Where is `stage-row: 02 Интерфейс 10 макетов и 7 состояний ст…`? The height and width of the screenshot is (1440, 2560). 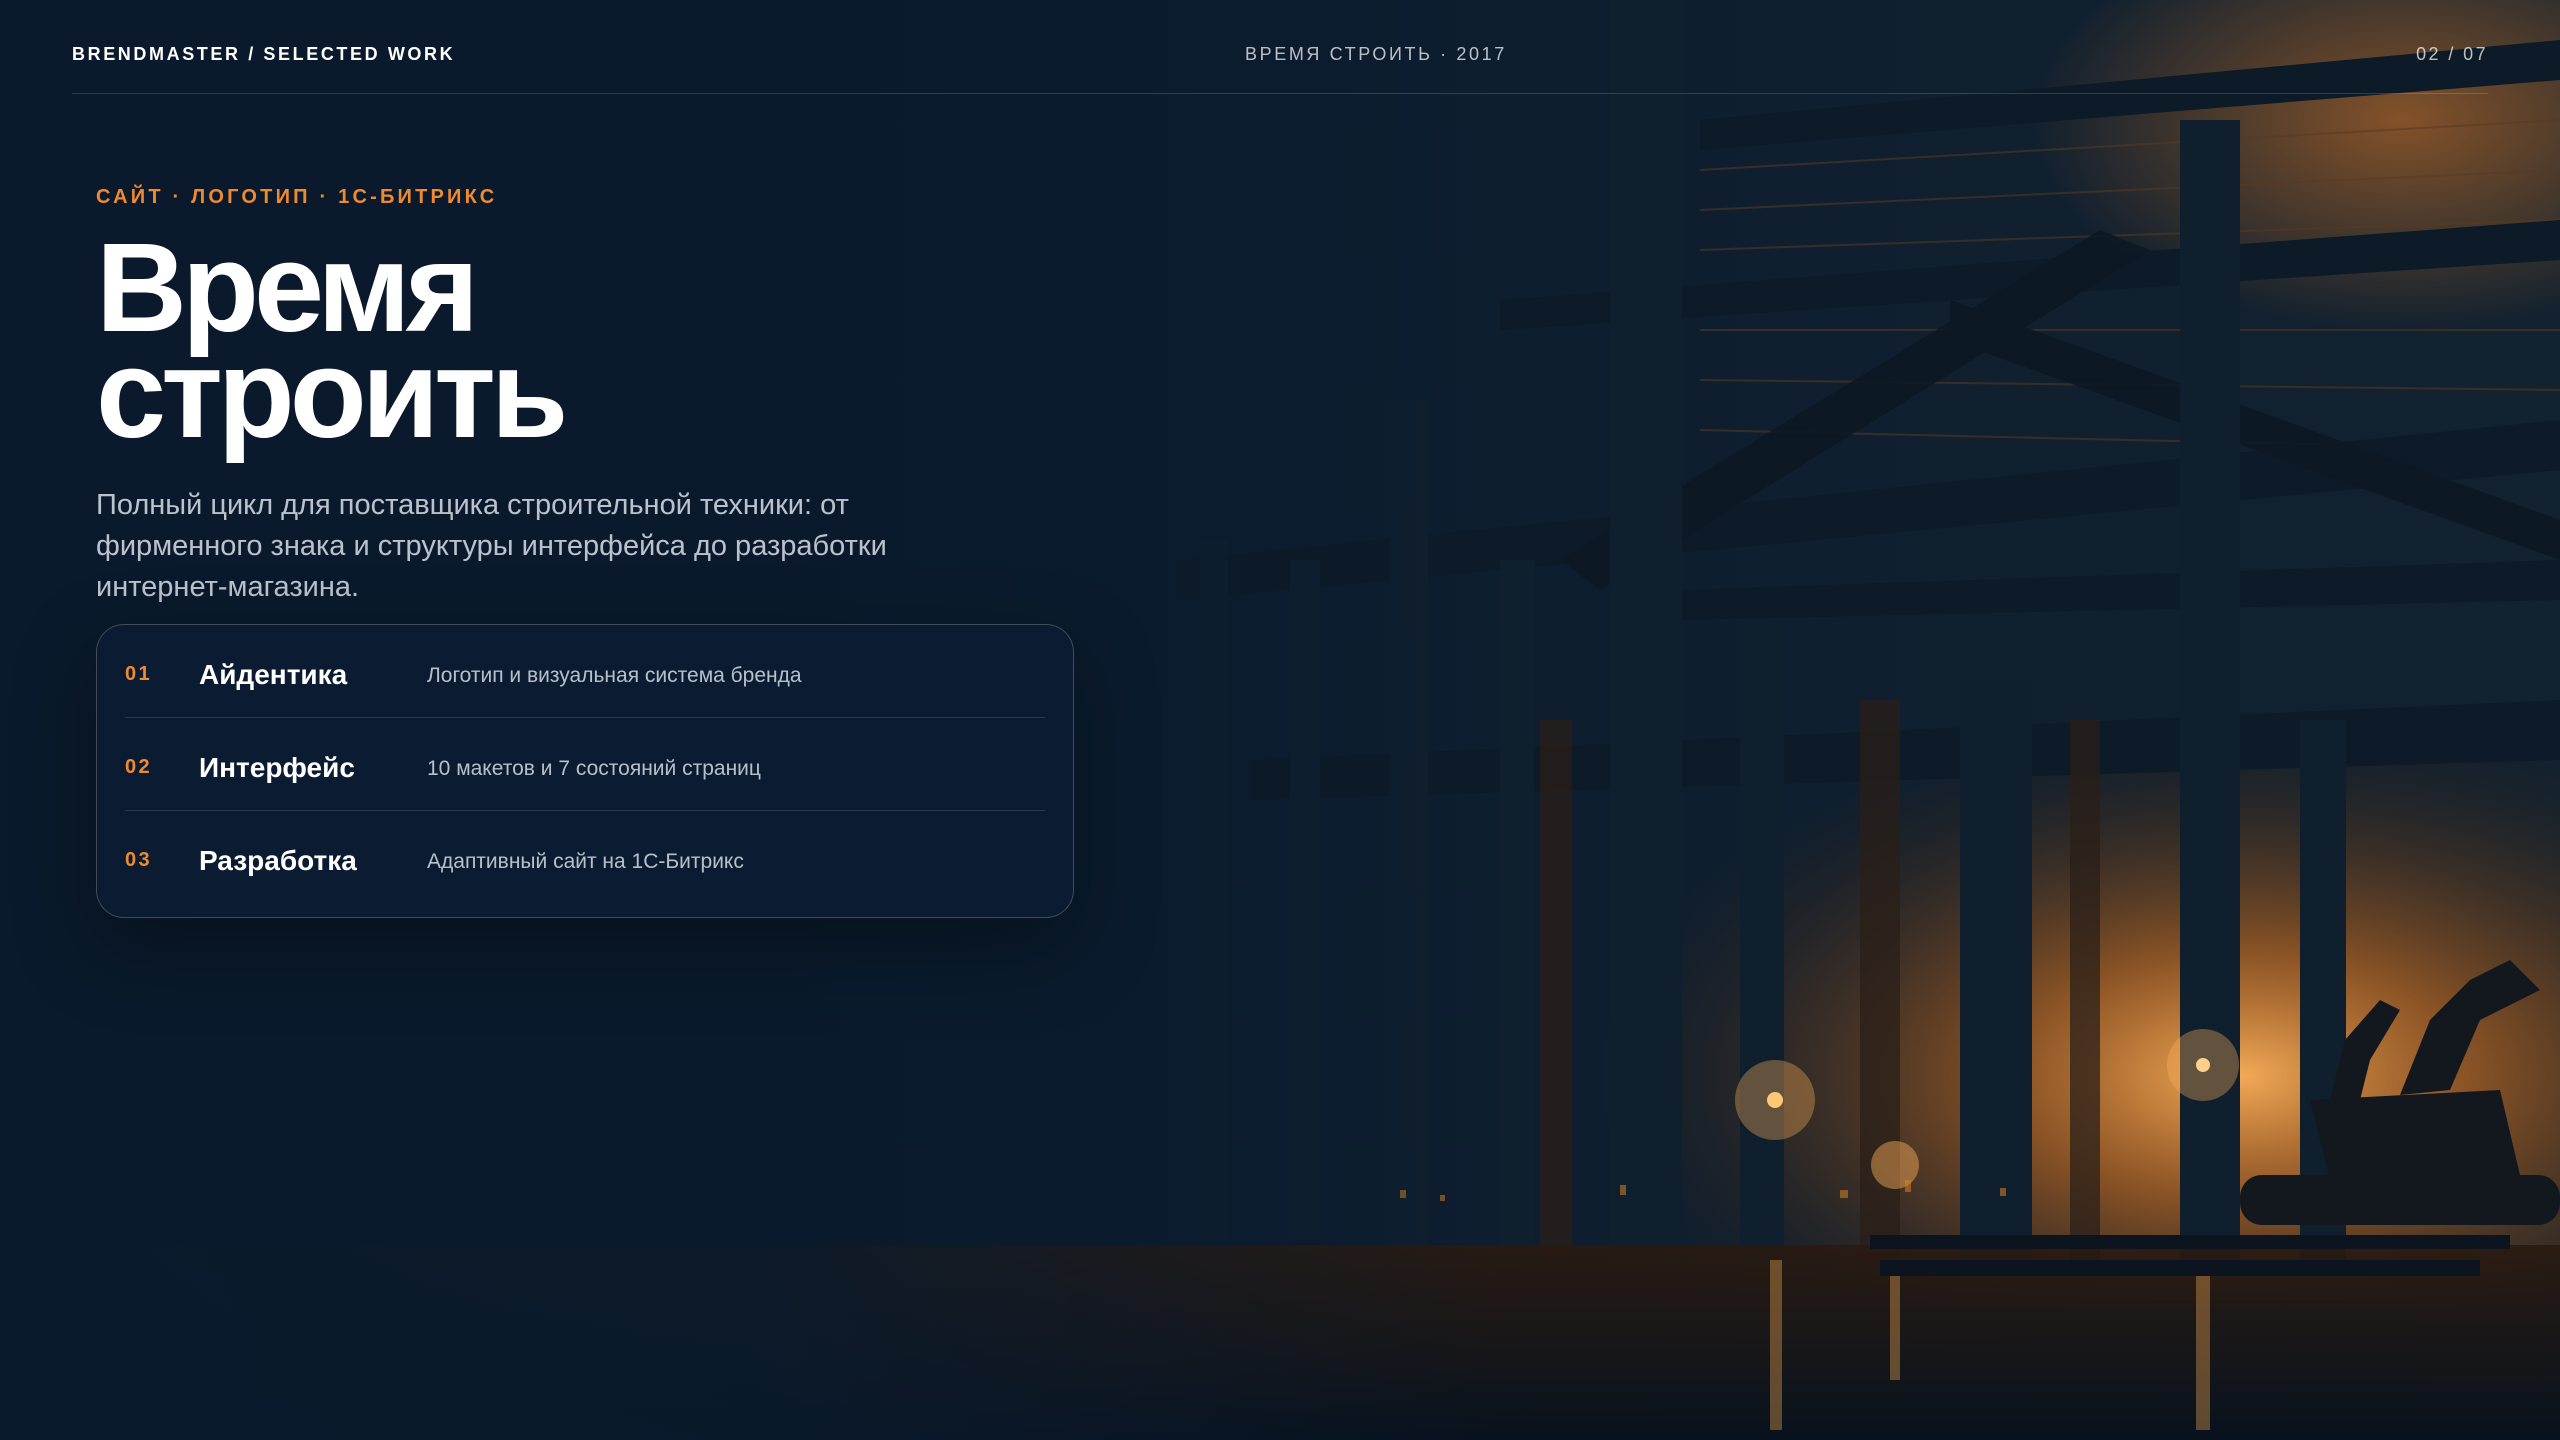
stage-row: 02 Интерфейс 10 макетов и 7 состояний ст… is located at coordinates (585, 764).